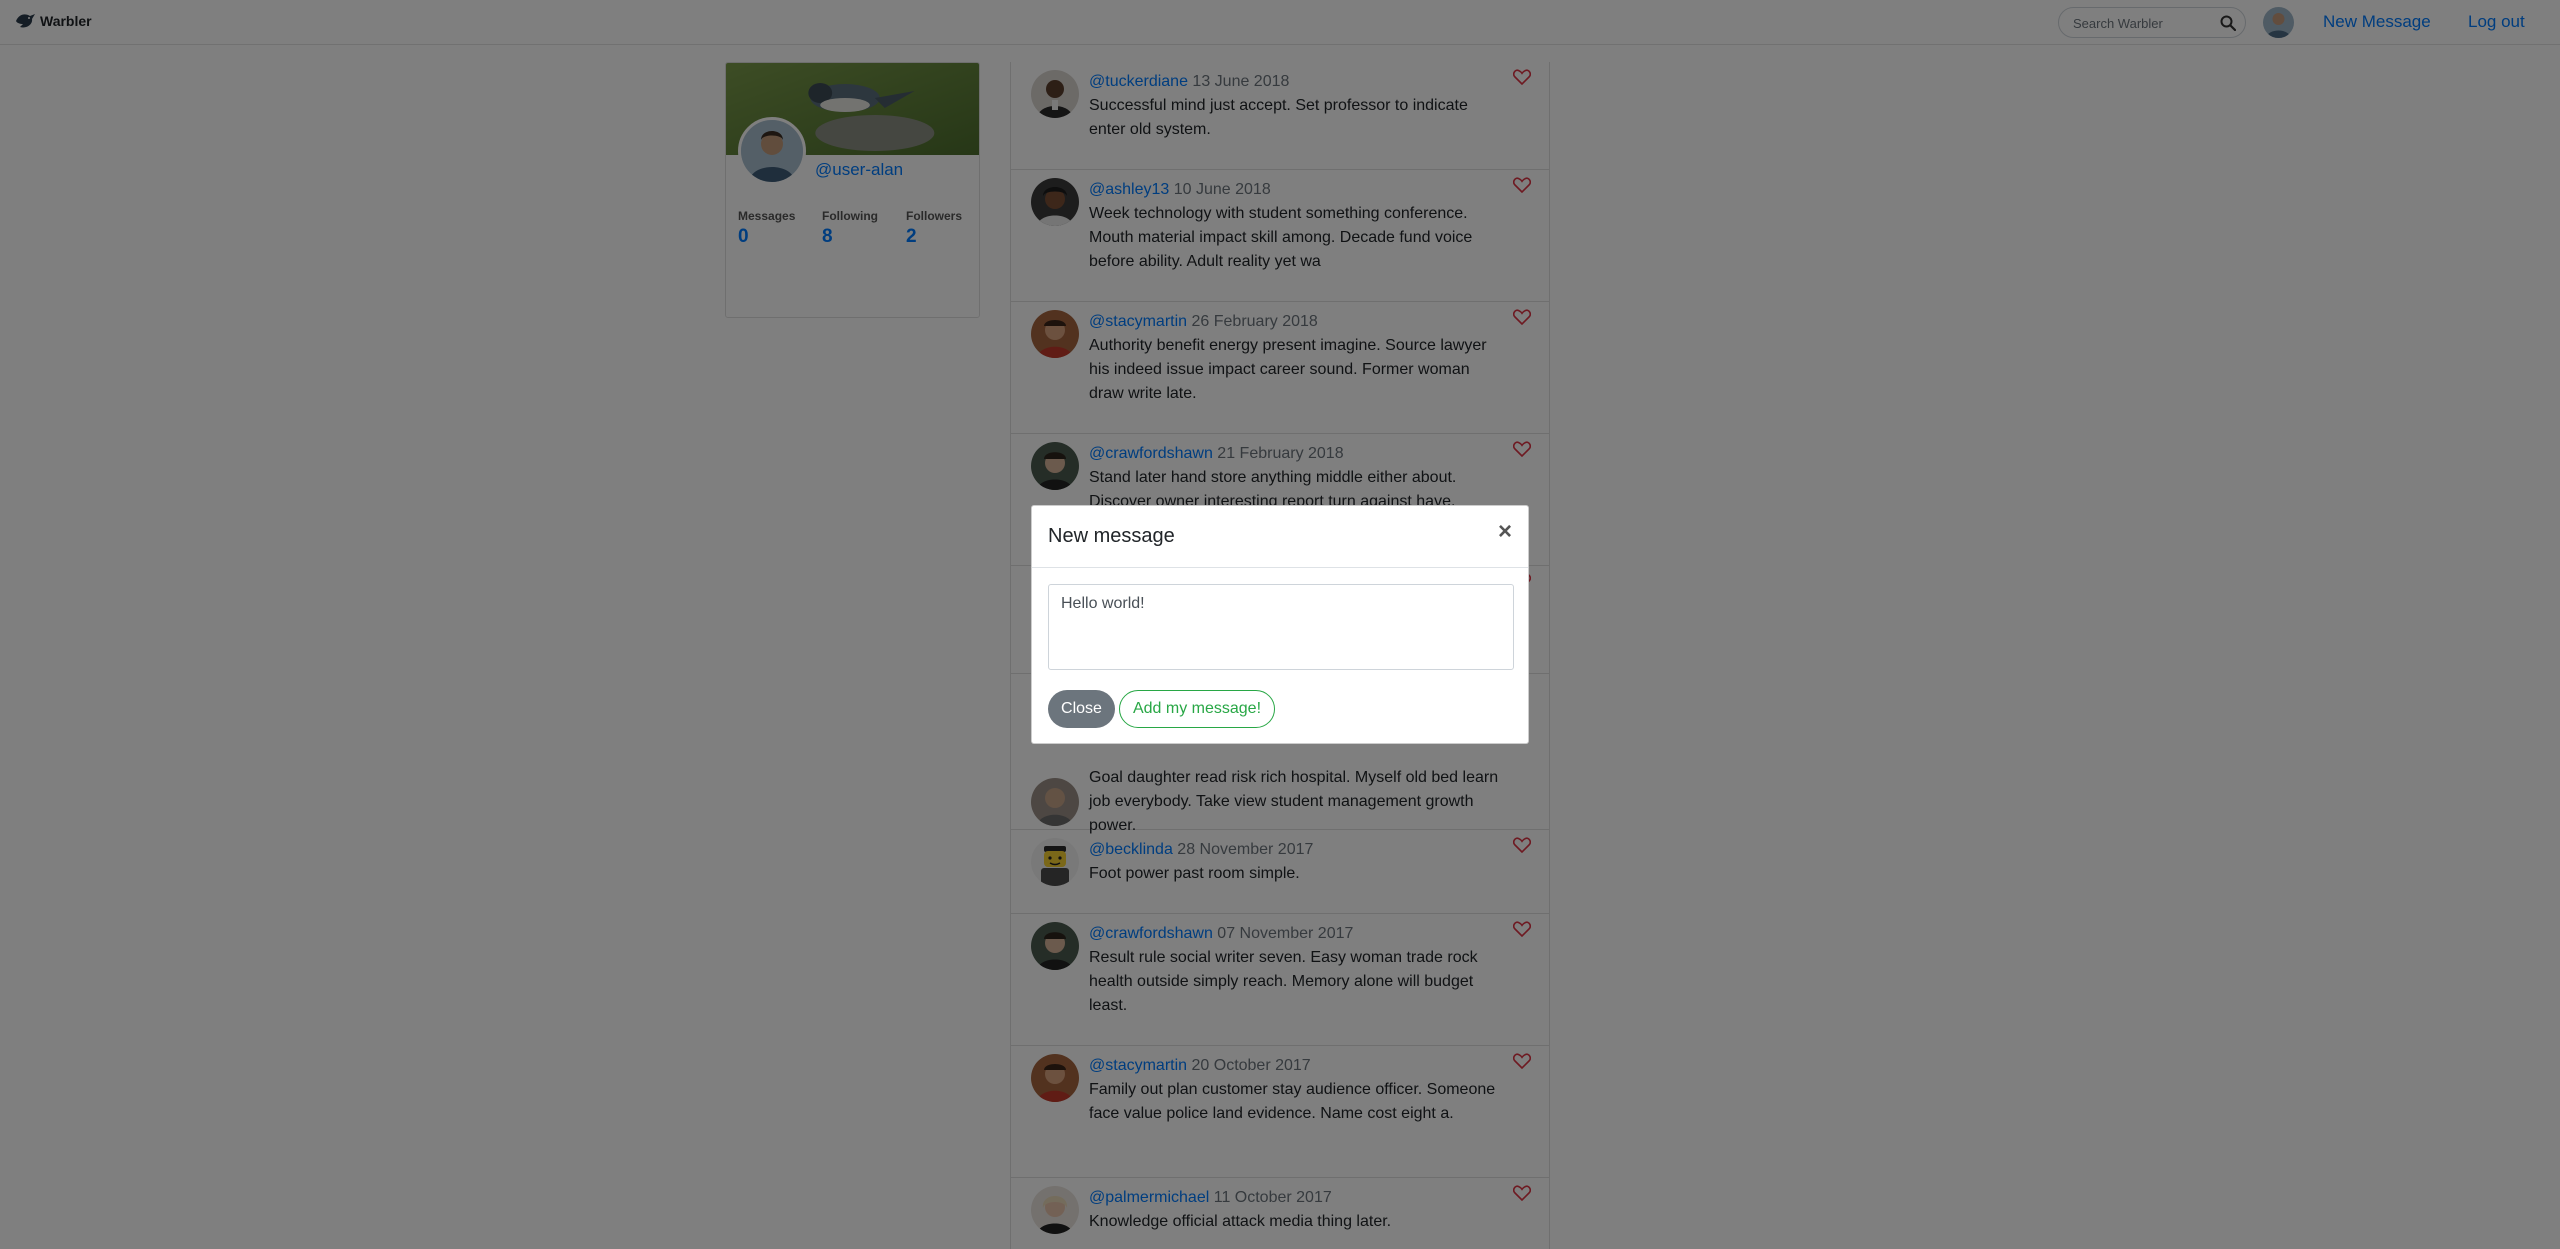  I want to click on modal-title: New message, so click(1111, 536).